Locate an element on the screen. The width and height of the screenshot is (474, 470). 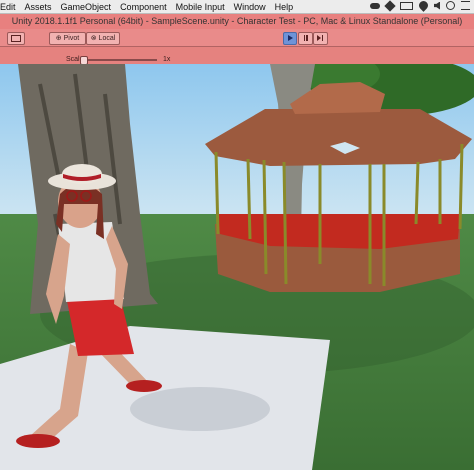
sound-icon is located at coordinates (437, 5).